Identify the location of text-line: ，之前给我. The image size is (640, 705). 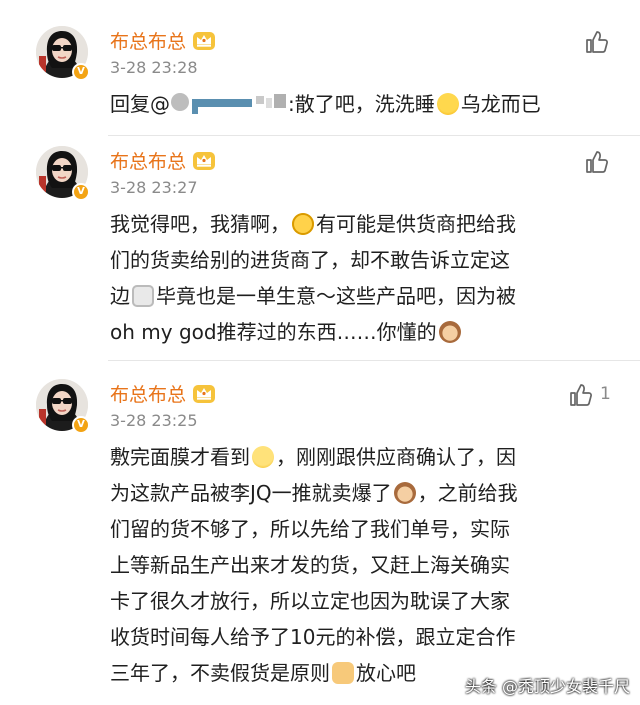
(467, 493).